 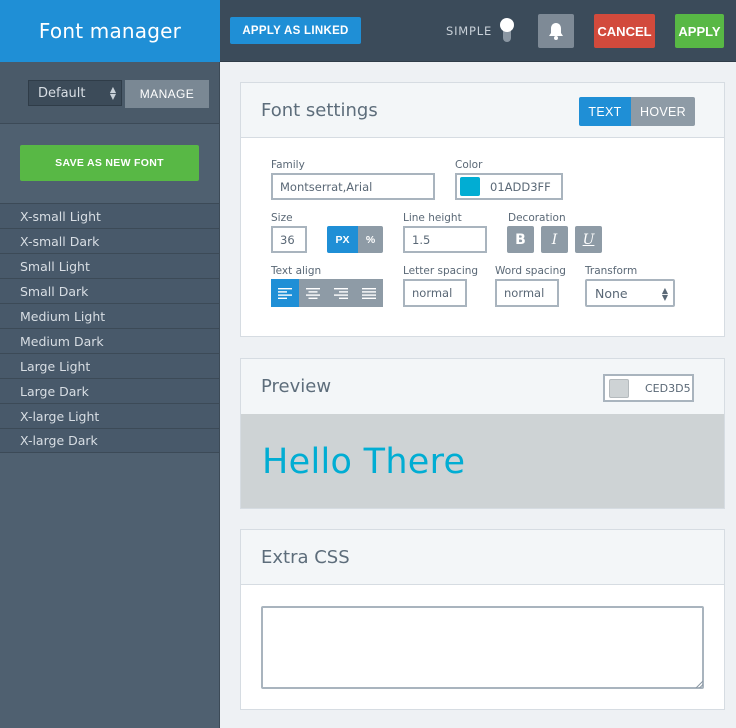 What do you see at coordinates (554, 239) in the screenshot?
I see `italic-button: I` at bounding box center [554, 239].